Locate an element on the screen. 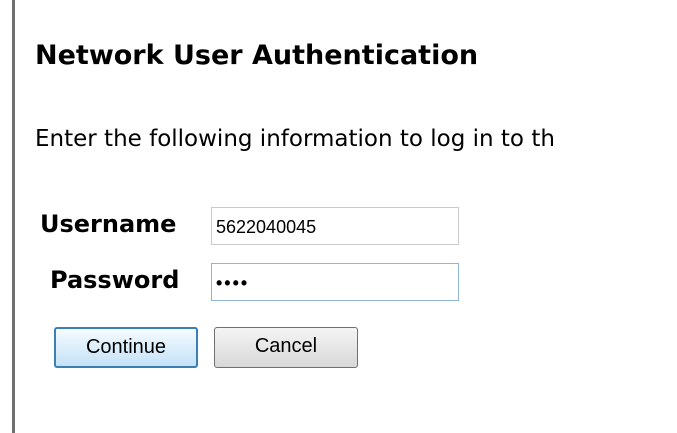 Image resolution: width=677 pixels, height=433 pixels. cancel-button: Cancel is located at coordinates (286, 347).